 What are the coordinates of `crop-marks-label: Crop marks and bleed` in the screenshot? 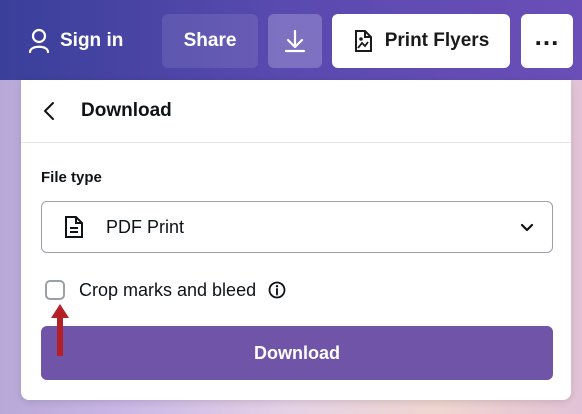 It's located at (168, 289).